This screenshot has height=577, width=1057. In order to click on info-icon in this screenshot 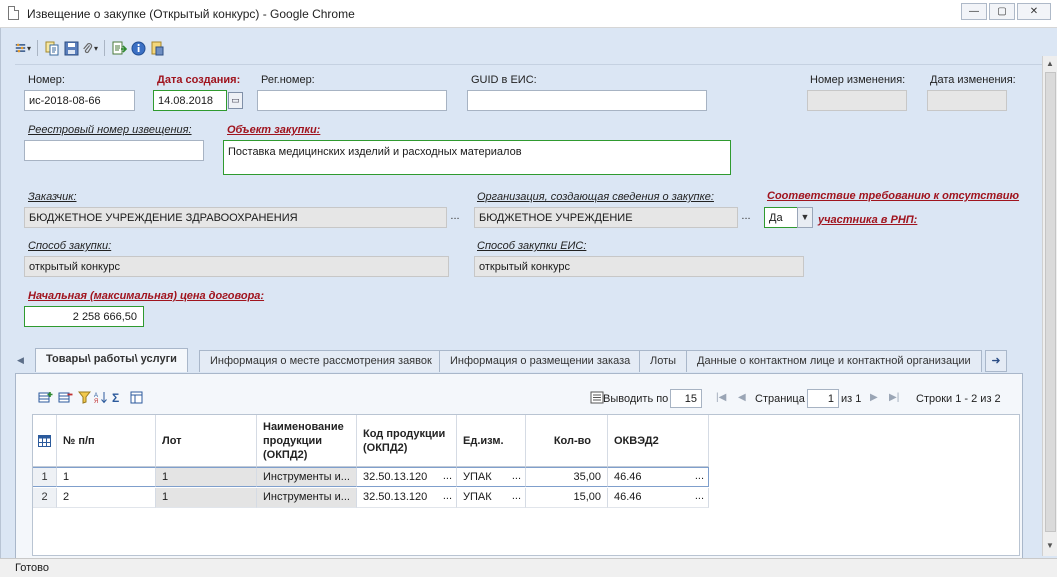, I will do `click(138, 48)`.